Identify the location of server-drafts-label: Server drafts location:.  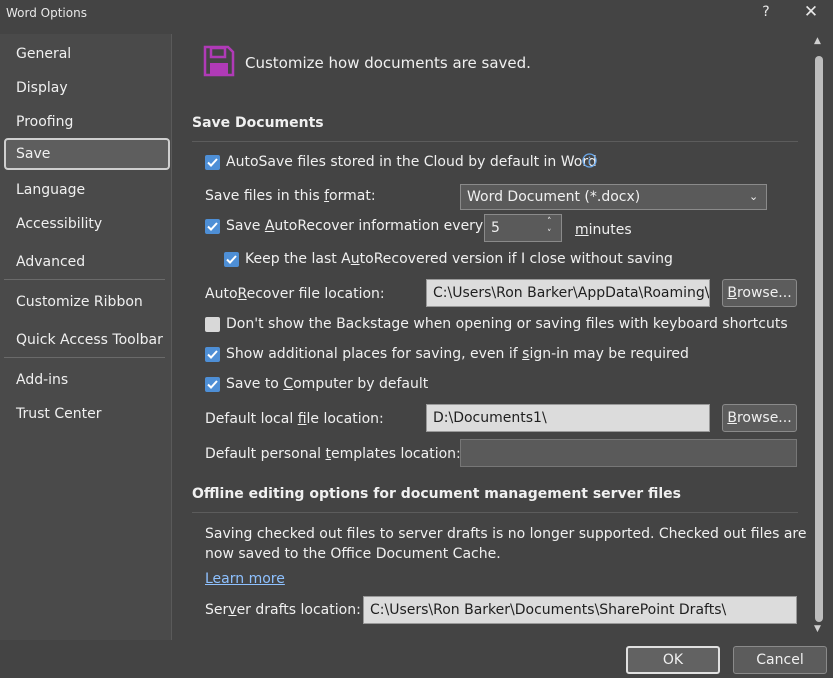
(283, 610).